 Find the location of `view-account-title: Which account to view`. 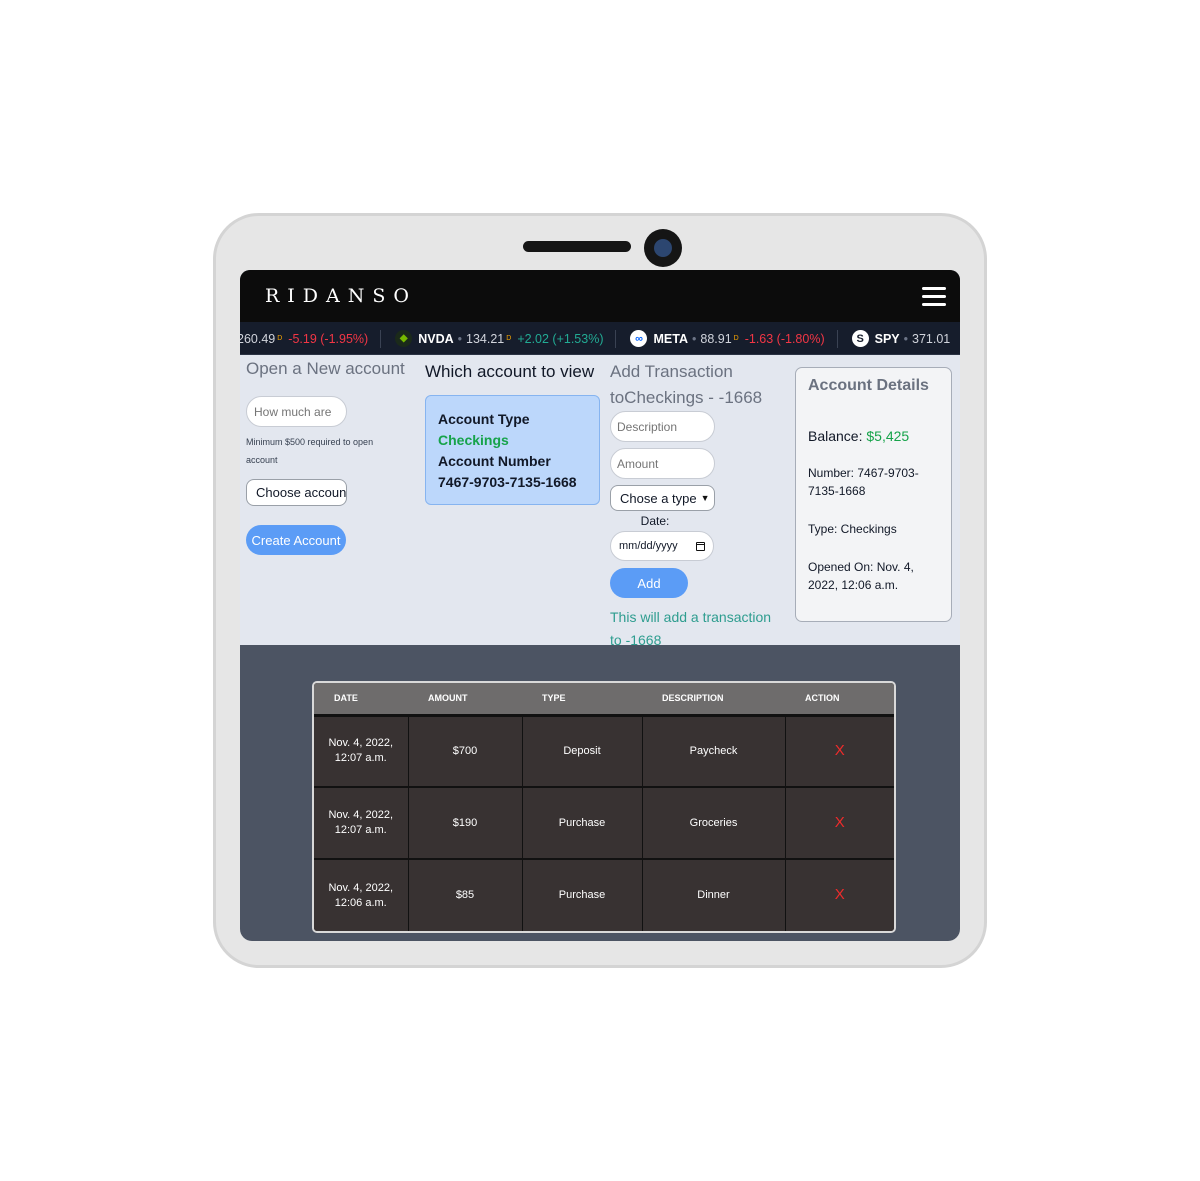

view-account-title: Which account to view is located at coordinates (510, 371).